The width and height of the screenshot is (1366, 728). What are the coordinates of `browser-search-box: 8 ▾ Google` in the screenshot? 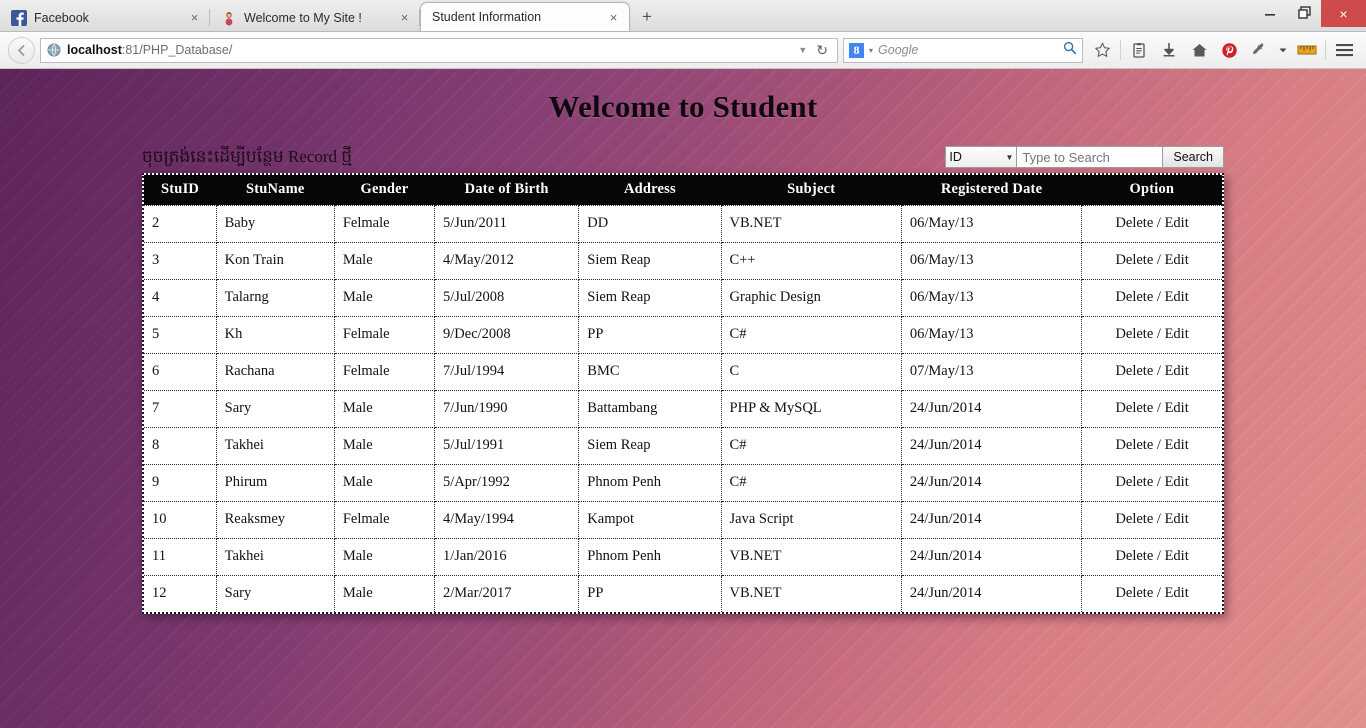 It's located at (963, 50).